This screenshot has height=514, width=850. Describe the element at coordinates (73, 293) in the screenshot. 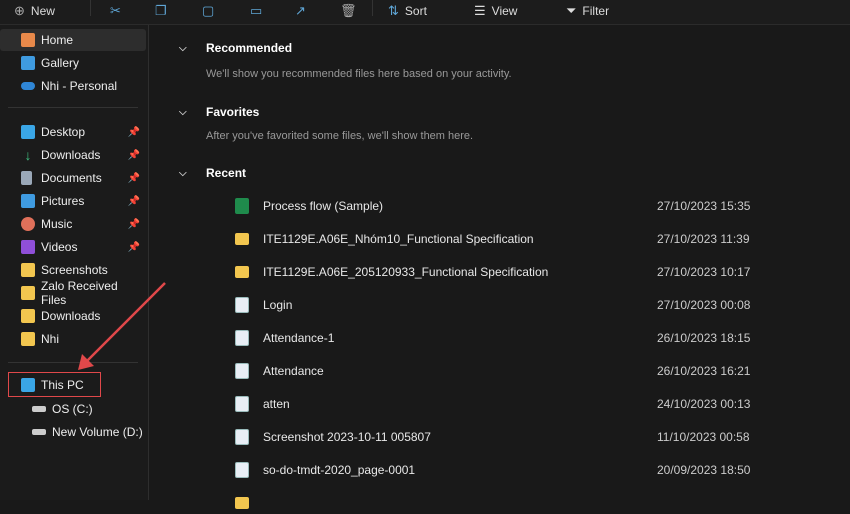

I see `sidebar-item-zalo: Zalo Received Files` at that location.